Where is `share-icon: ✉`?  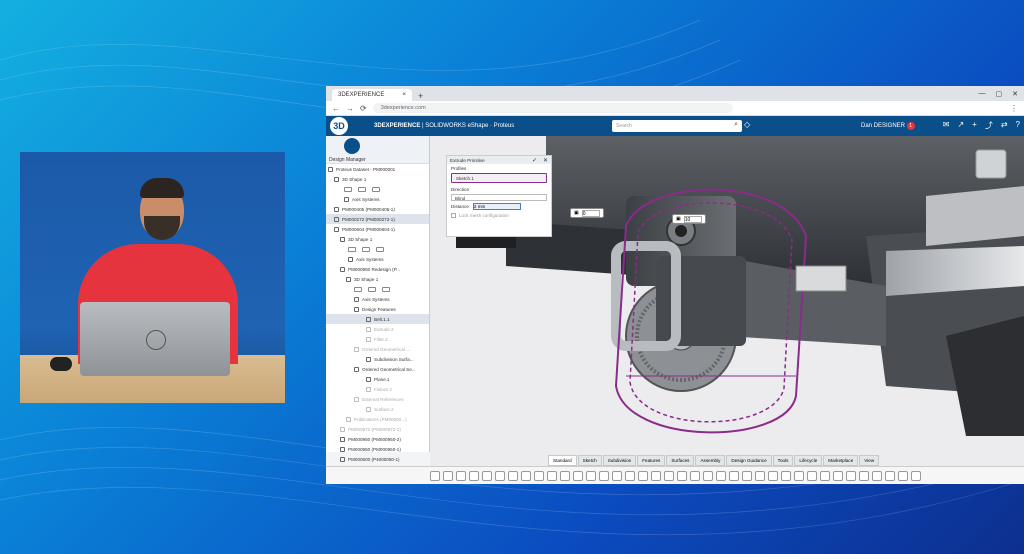
share-icon: ✉ is located at coordinates (946, 125).